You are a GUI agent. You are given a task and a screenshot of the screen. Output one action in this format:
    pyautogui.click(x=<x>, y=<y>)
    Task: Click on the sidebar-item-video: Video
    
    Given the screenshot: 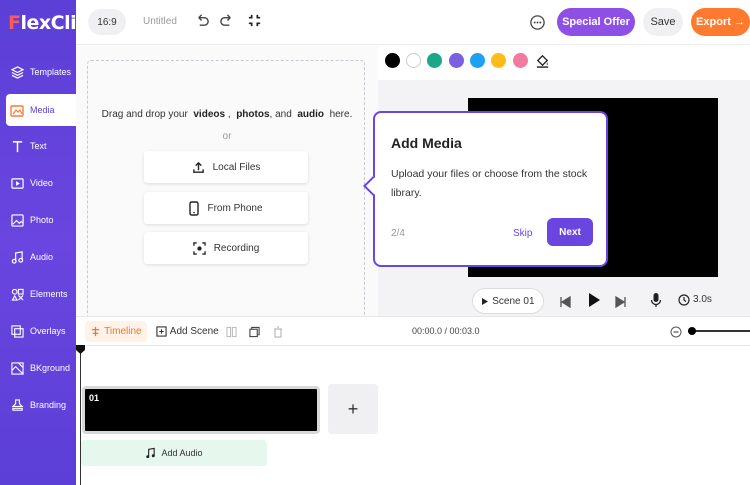 What is the action you would take?
    pyautogui.click(x=38, y=183)
    